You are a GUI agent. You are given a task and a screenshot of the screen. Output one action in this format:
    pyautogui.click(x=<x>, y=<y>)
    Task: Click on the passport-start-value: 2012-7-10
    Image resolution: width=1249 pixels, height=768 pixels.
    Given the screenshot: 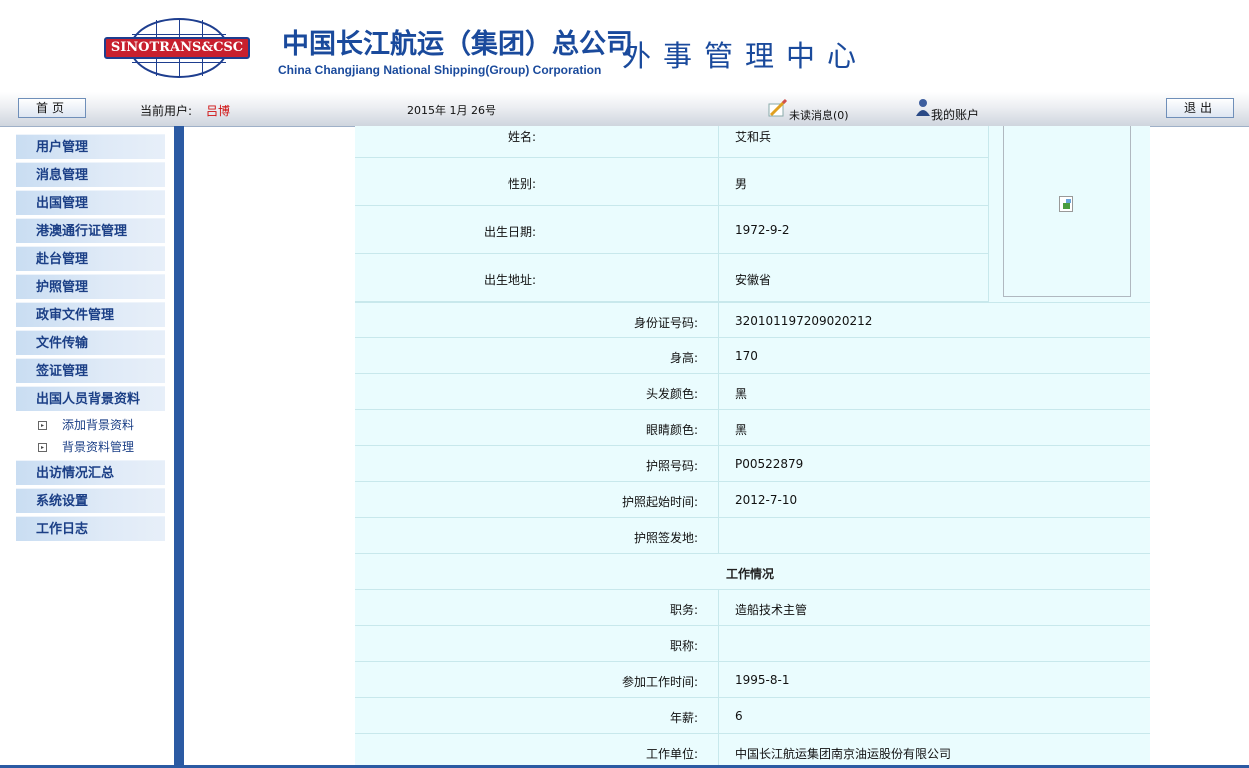 What is the action you would take?
    pyautogui.click(x=766, y=500)
    